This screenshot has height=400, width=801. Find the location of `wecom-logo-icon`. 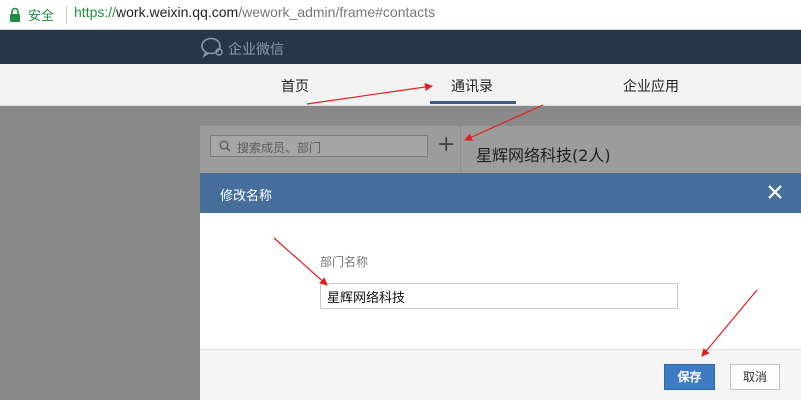

wecom-logo-icon is located at coordinates (212, 47).